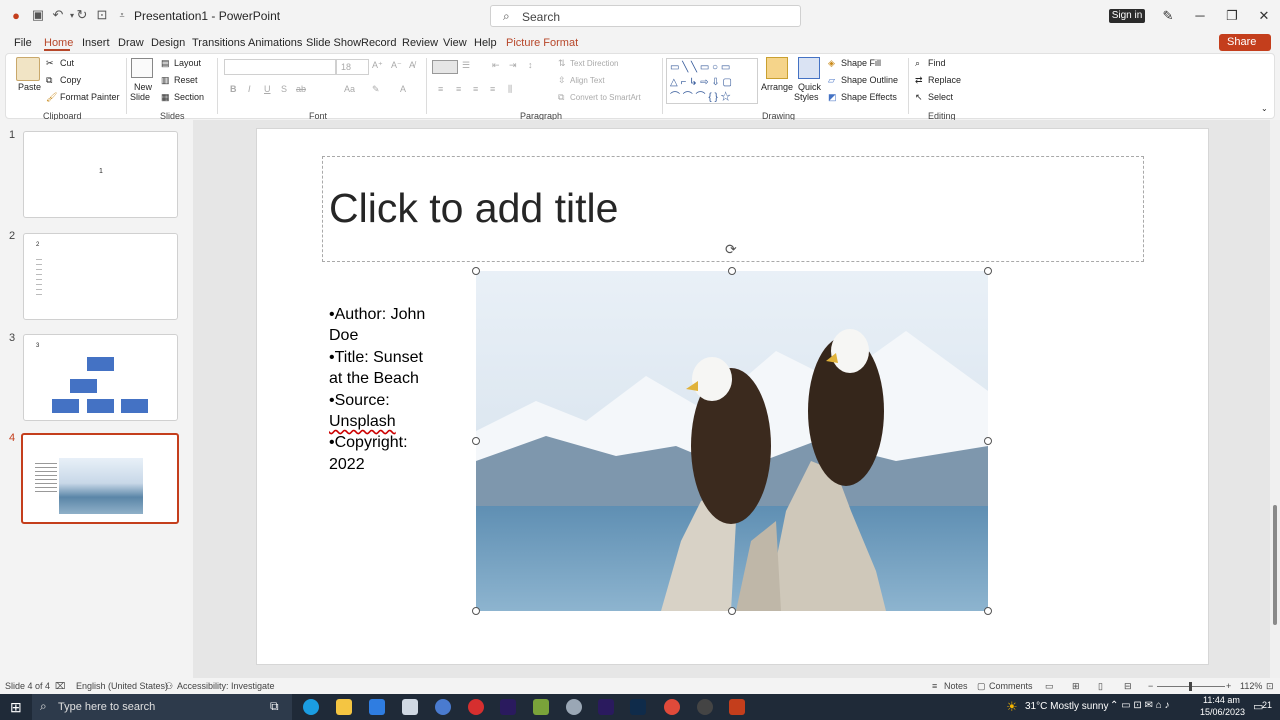  Describe the element at coordinates (140, 97) in the screenshot. I see `new-slide-label-2: Slide` at that location.